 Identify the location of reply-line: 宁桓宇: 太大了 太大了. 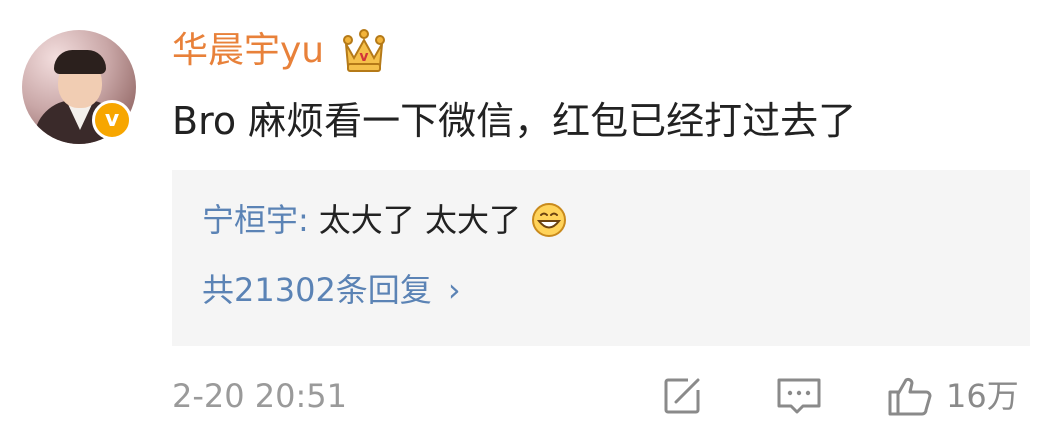
(384, 220).